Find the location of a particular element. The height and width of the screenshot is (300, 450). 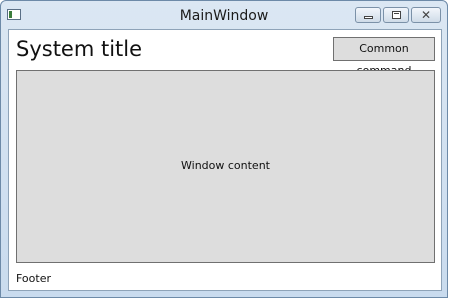

maximize-icon is located at coordinates (396, 15).